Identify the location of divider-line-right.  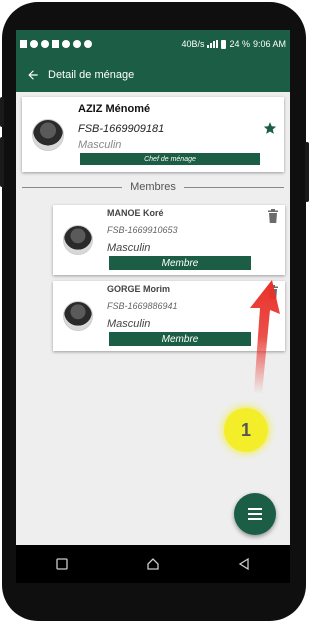
(234, 187).